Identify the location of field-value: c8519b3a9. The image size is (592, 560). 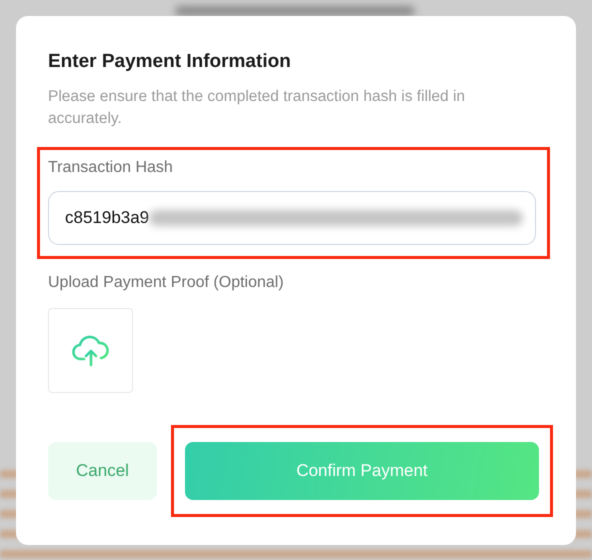
(107, 218).